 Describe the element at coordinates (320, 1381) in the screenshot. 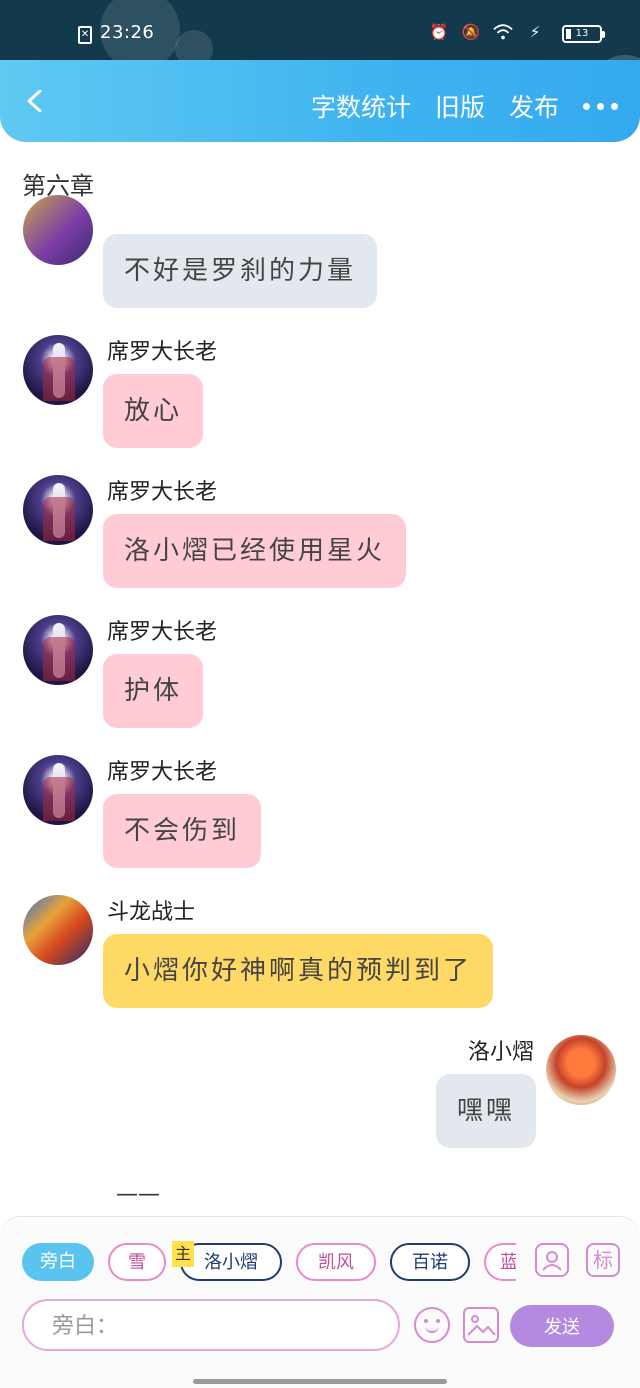

I see `home-indicator` at that location.